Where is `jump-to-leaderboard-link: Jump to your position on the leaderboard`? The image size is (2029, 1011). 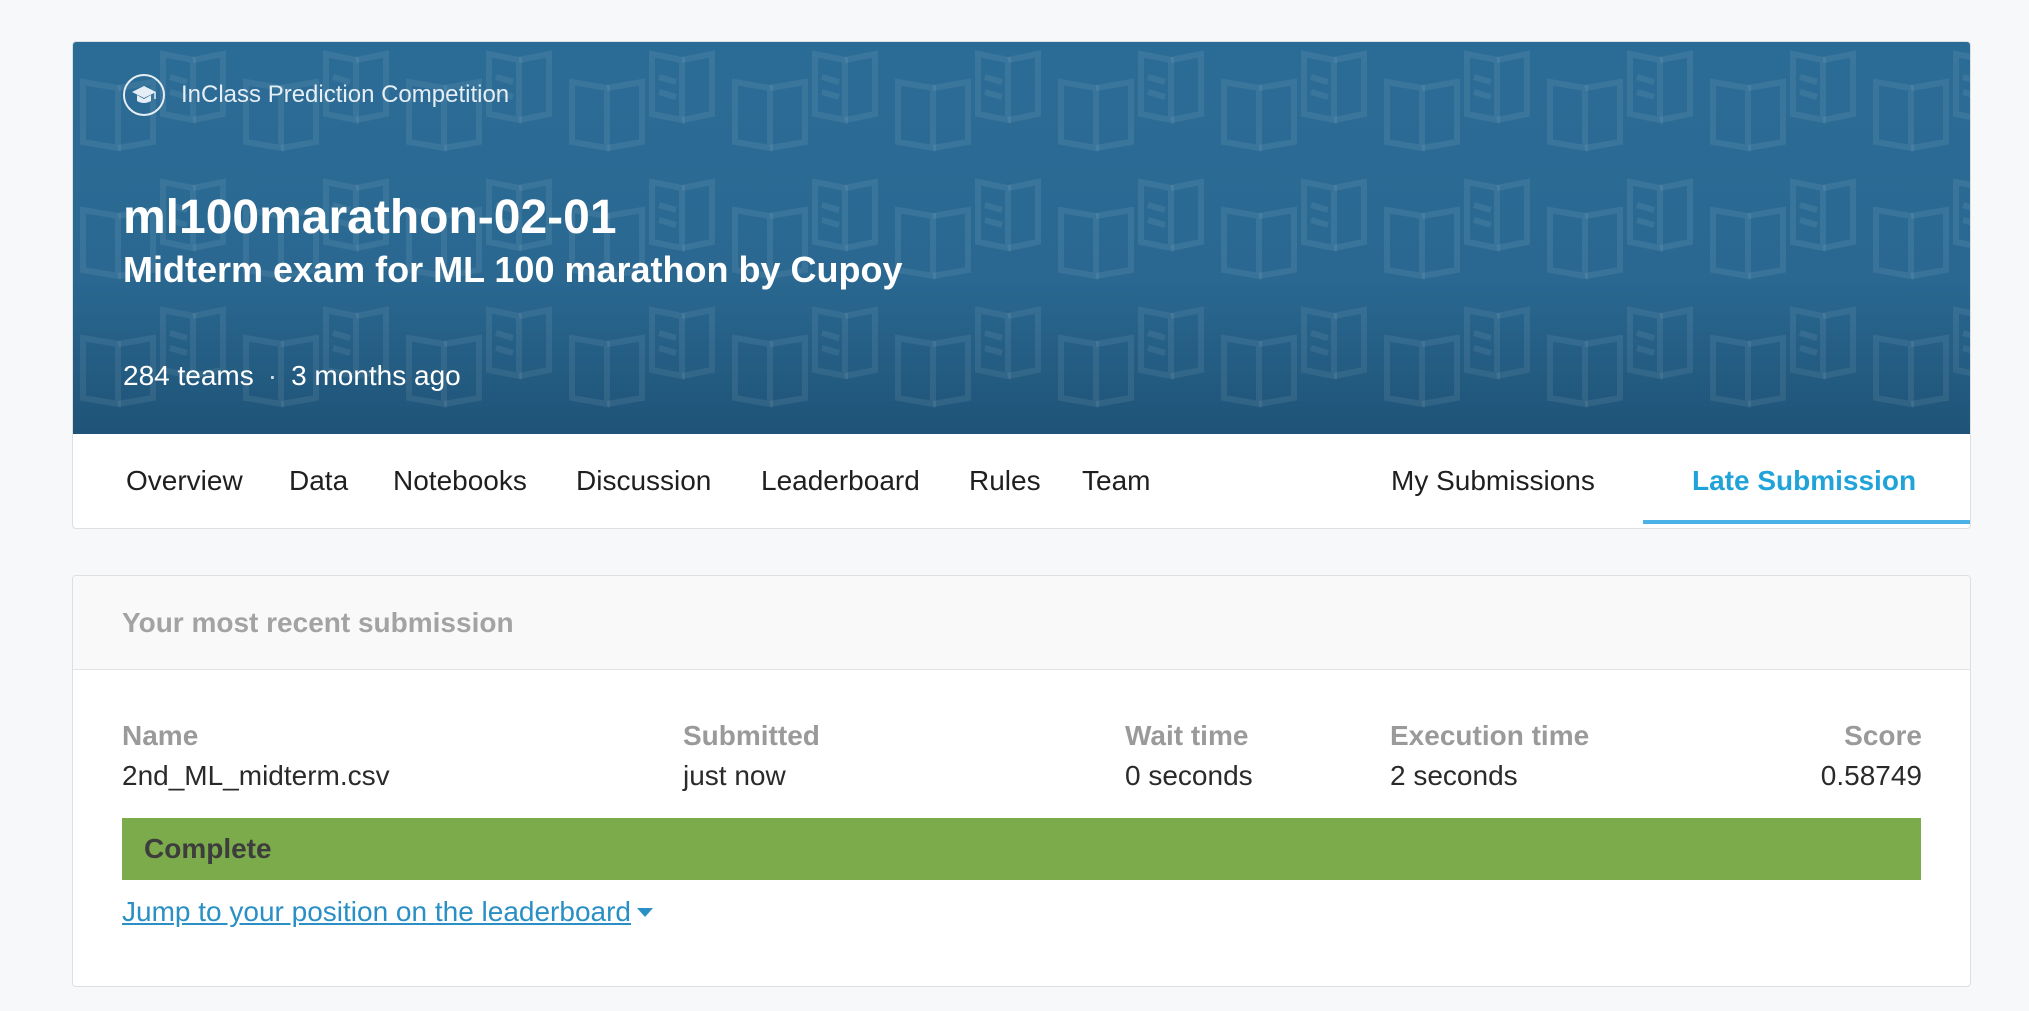
jump-to-leaderboard-link: Jump to your position on the leaderboard is located at coordinates (387, 912).